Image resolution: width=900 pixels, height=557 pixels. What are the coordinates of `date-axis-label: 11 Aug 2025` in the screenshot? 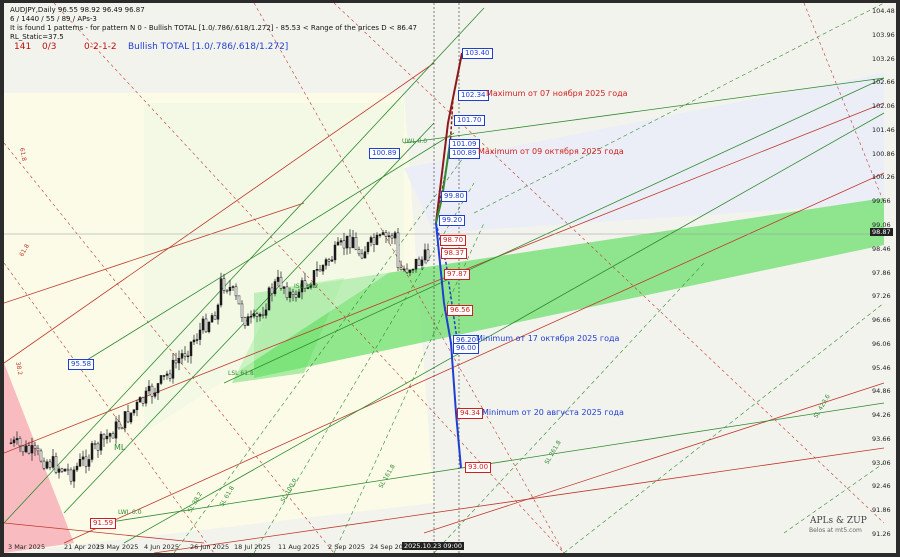 It's located at (299, 547).